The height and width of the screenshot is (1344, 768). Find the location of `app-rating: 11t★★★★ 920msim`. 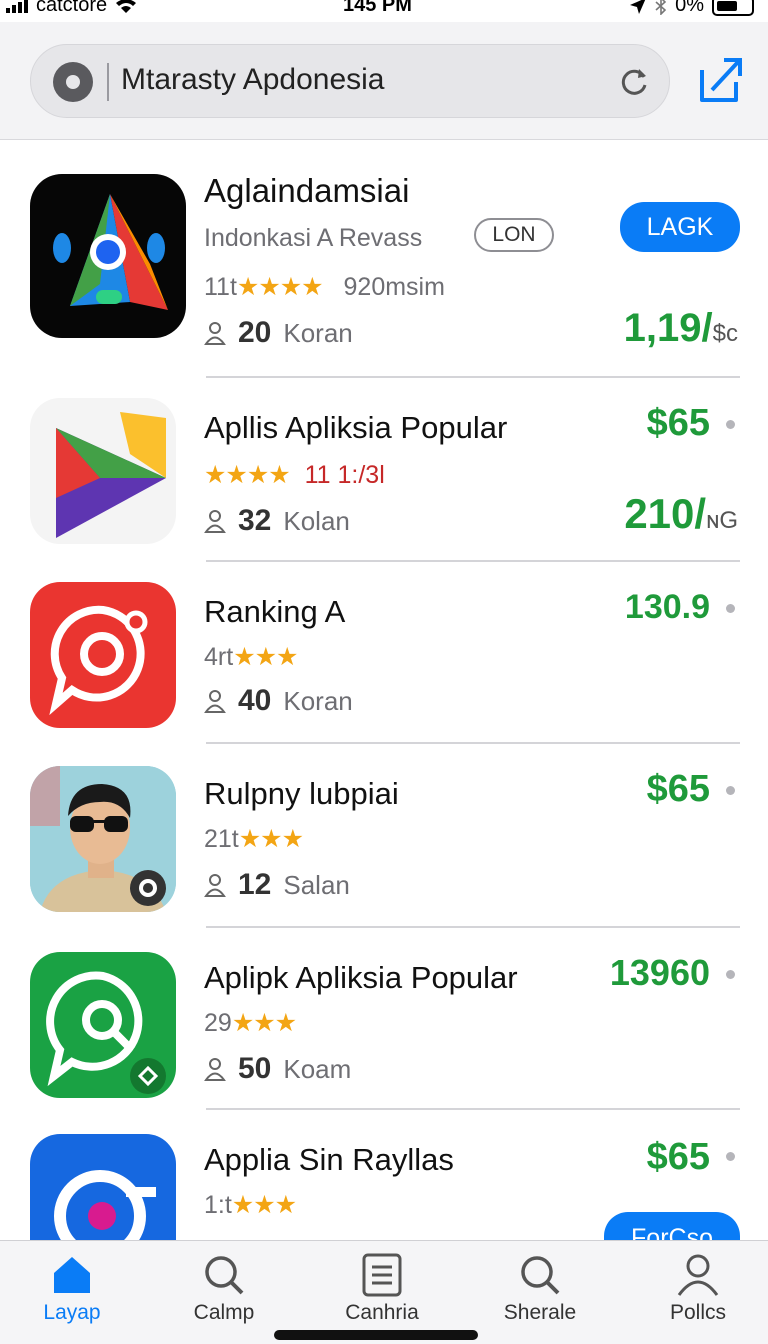

app-rating: 11t★★★★ 920msim is located at coordinates (324, 287).